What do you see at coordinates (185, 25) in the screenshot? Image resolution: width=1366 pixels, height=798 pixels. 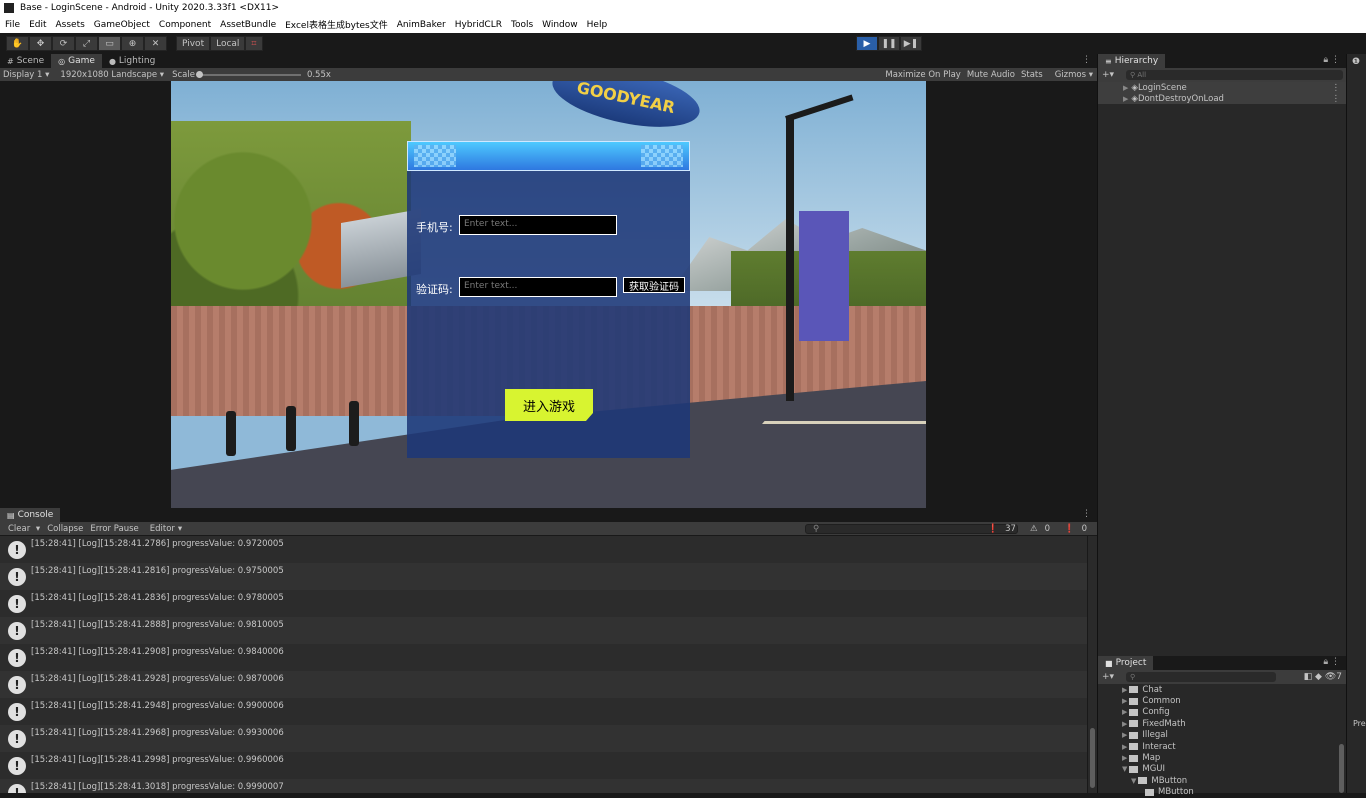 I see `menu-component: Component` at bounding box center [185, 25].